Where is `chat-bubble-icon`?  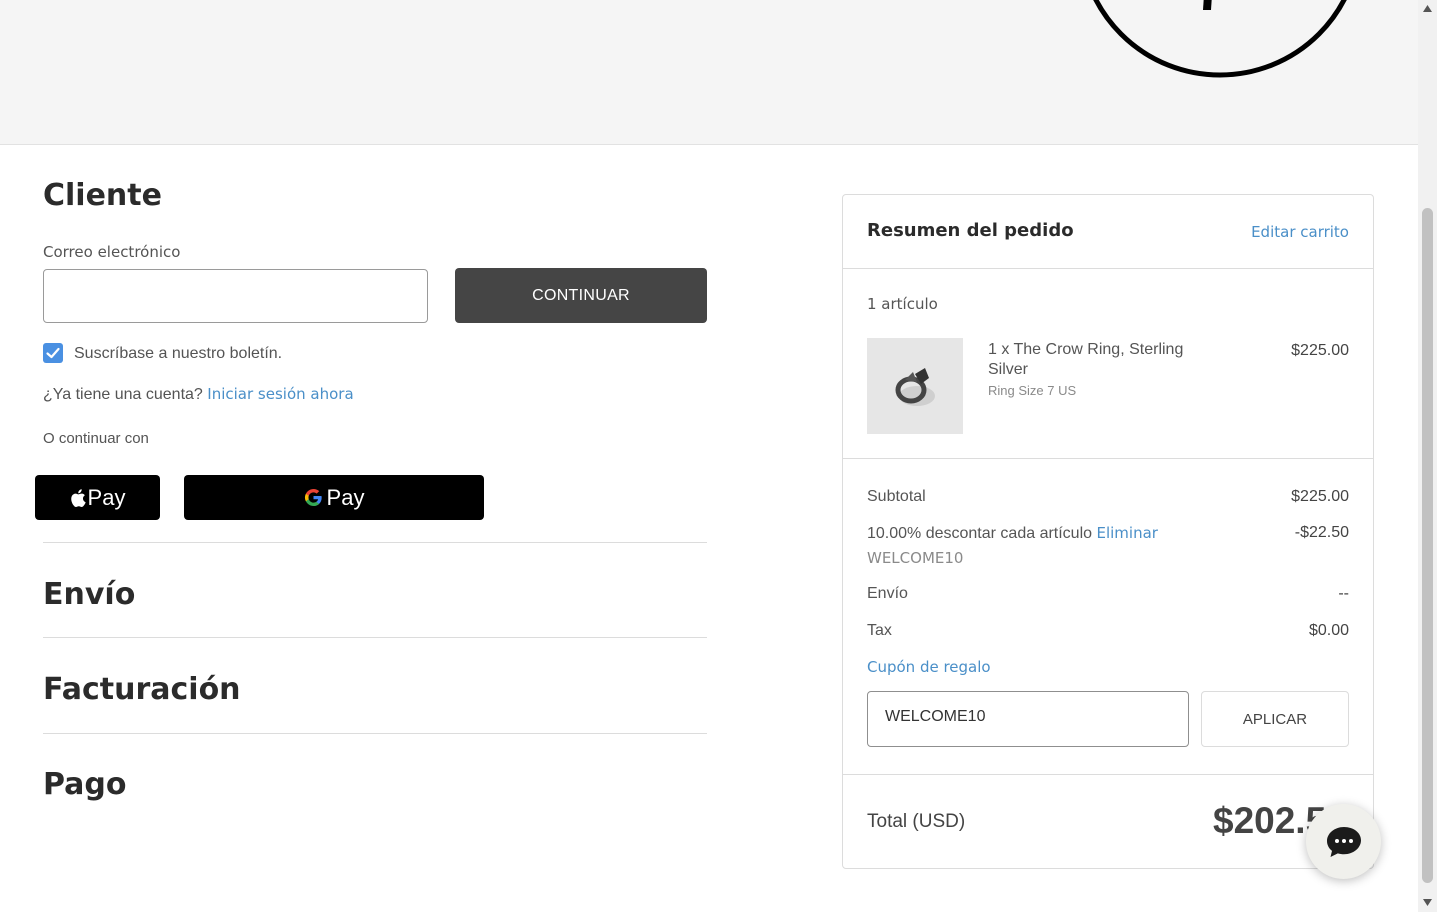 chat-bubble-icon is located at coordinates (1343, 841).